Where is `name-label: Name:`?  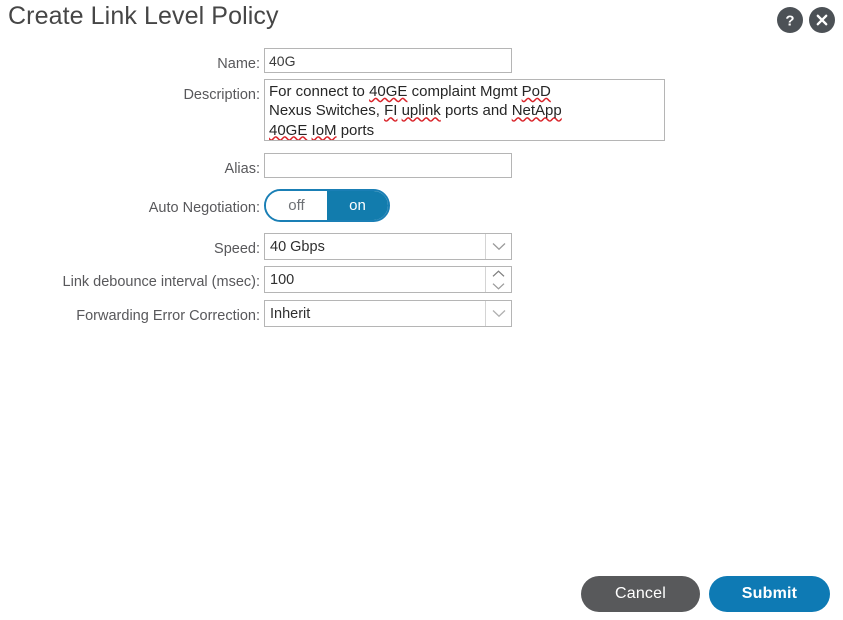
name-label: Name: is located at coordinates (238, 64).